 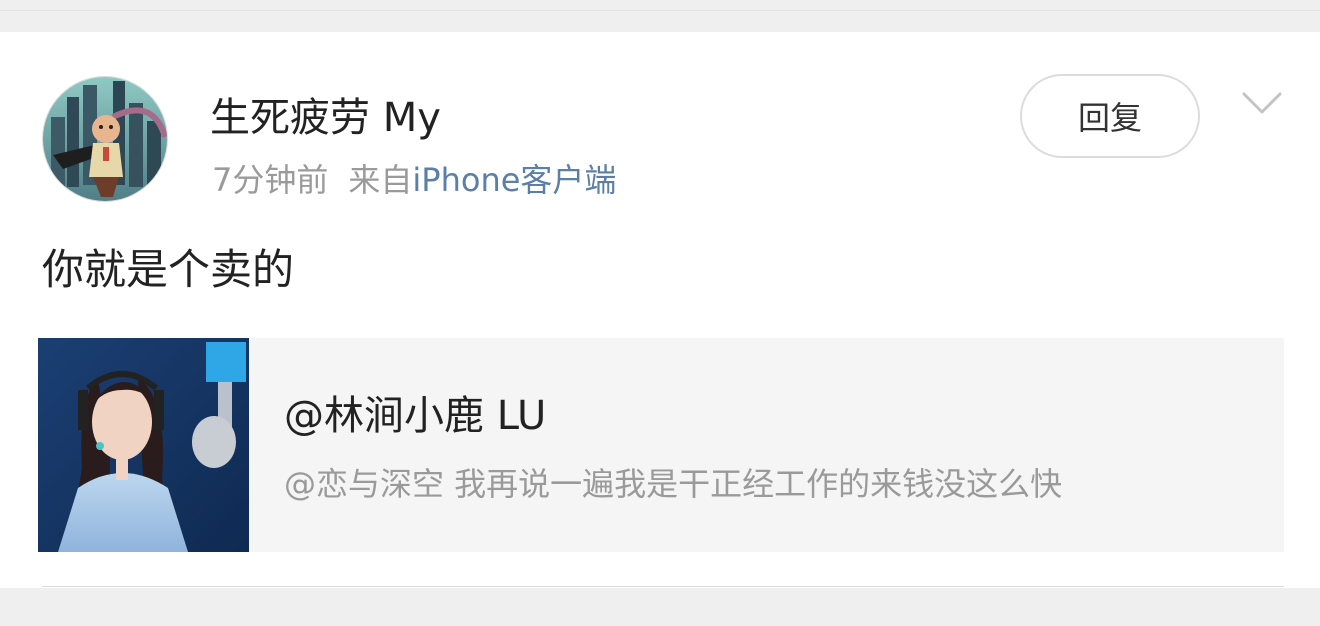 What do you see at coordinates (143, 445) in the screenshot?
I see `shared-post-thumbnail` at bounding box center [143, 445].